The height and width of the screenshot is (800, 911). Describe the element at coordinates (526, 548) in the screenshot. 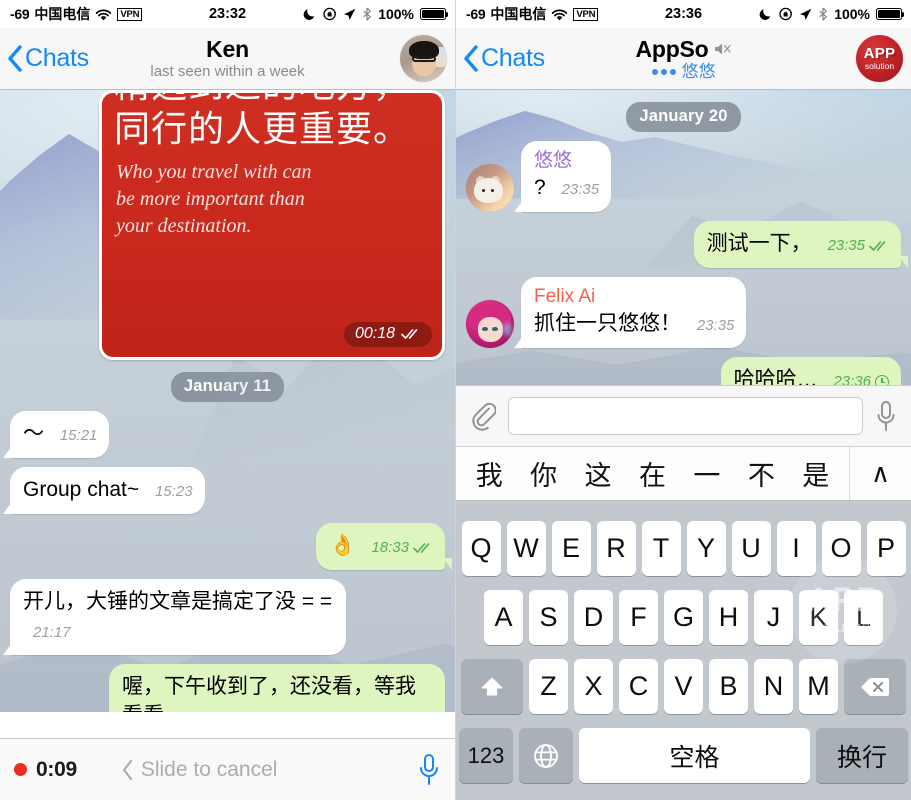

I see `key-w: W` at that location.